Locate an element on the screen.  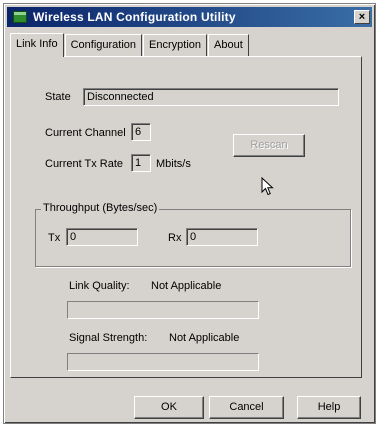
tab-link-info: Link Info is located at coordinates (37, 45).